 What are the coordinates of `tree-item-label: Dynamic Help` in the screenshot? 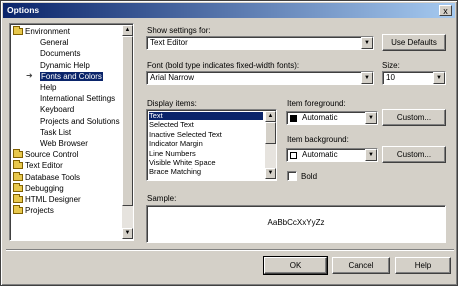 It's located at (65, 65).